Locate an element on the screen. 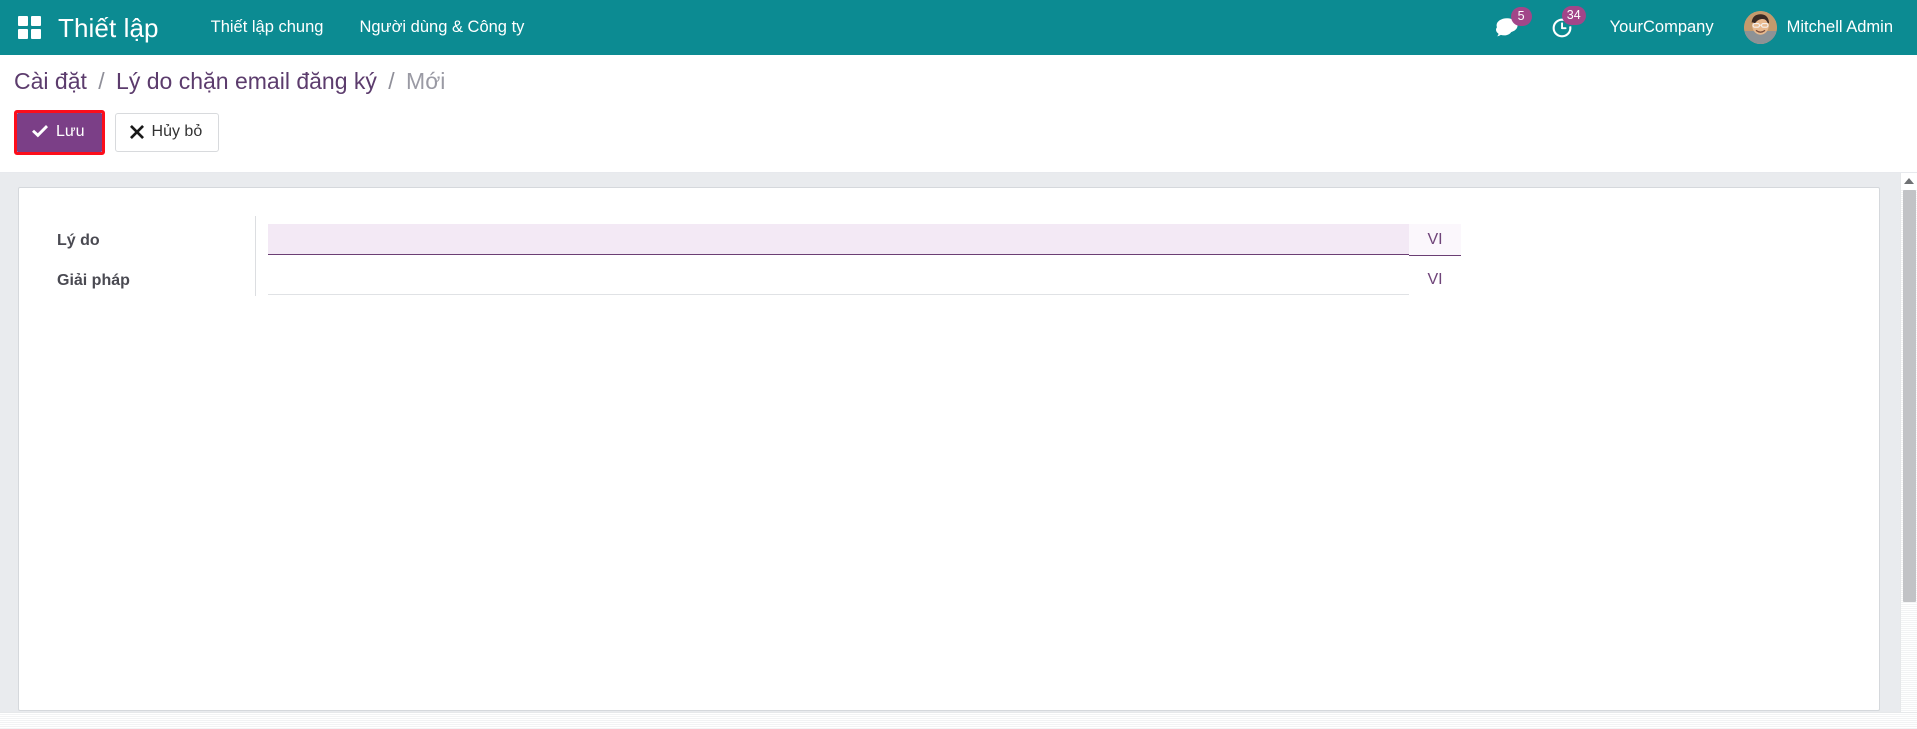 The width and height of the screenshot is (1917, 729). form-row-reason: Lý do VI is located at coordinates (949, 235).